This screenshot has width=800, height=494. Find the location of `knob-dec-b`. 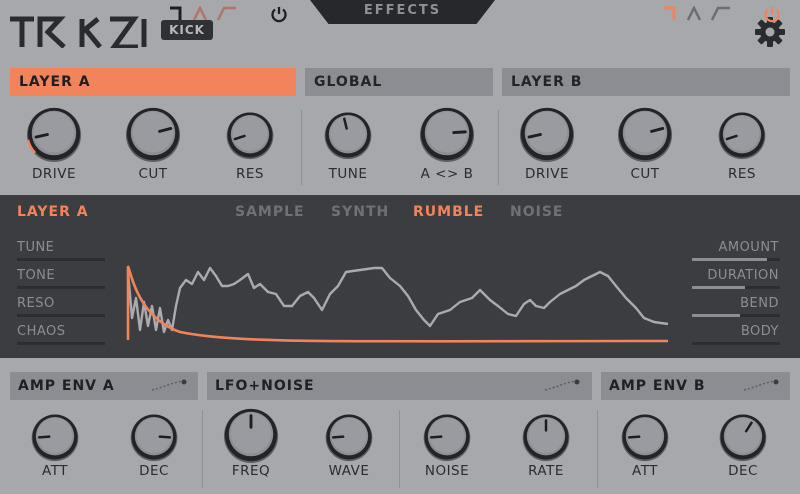

knob-dec-b is located at coordinates (743, 437).